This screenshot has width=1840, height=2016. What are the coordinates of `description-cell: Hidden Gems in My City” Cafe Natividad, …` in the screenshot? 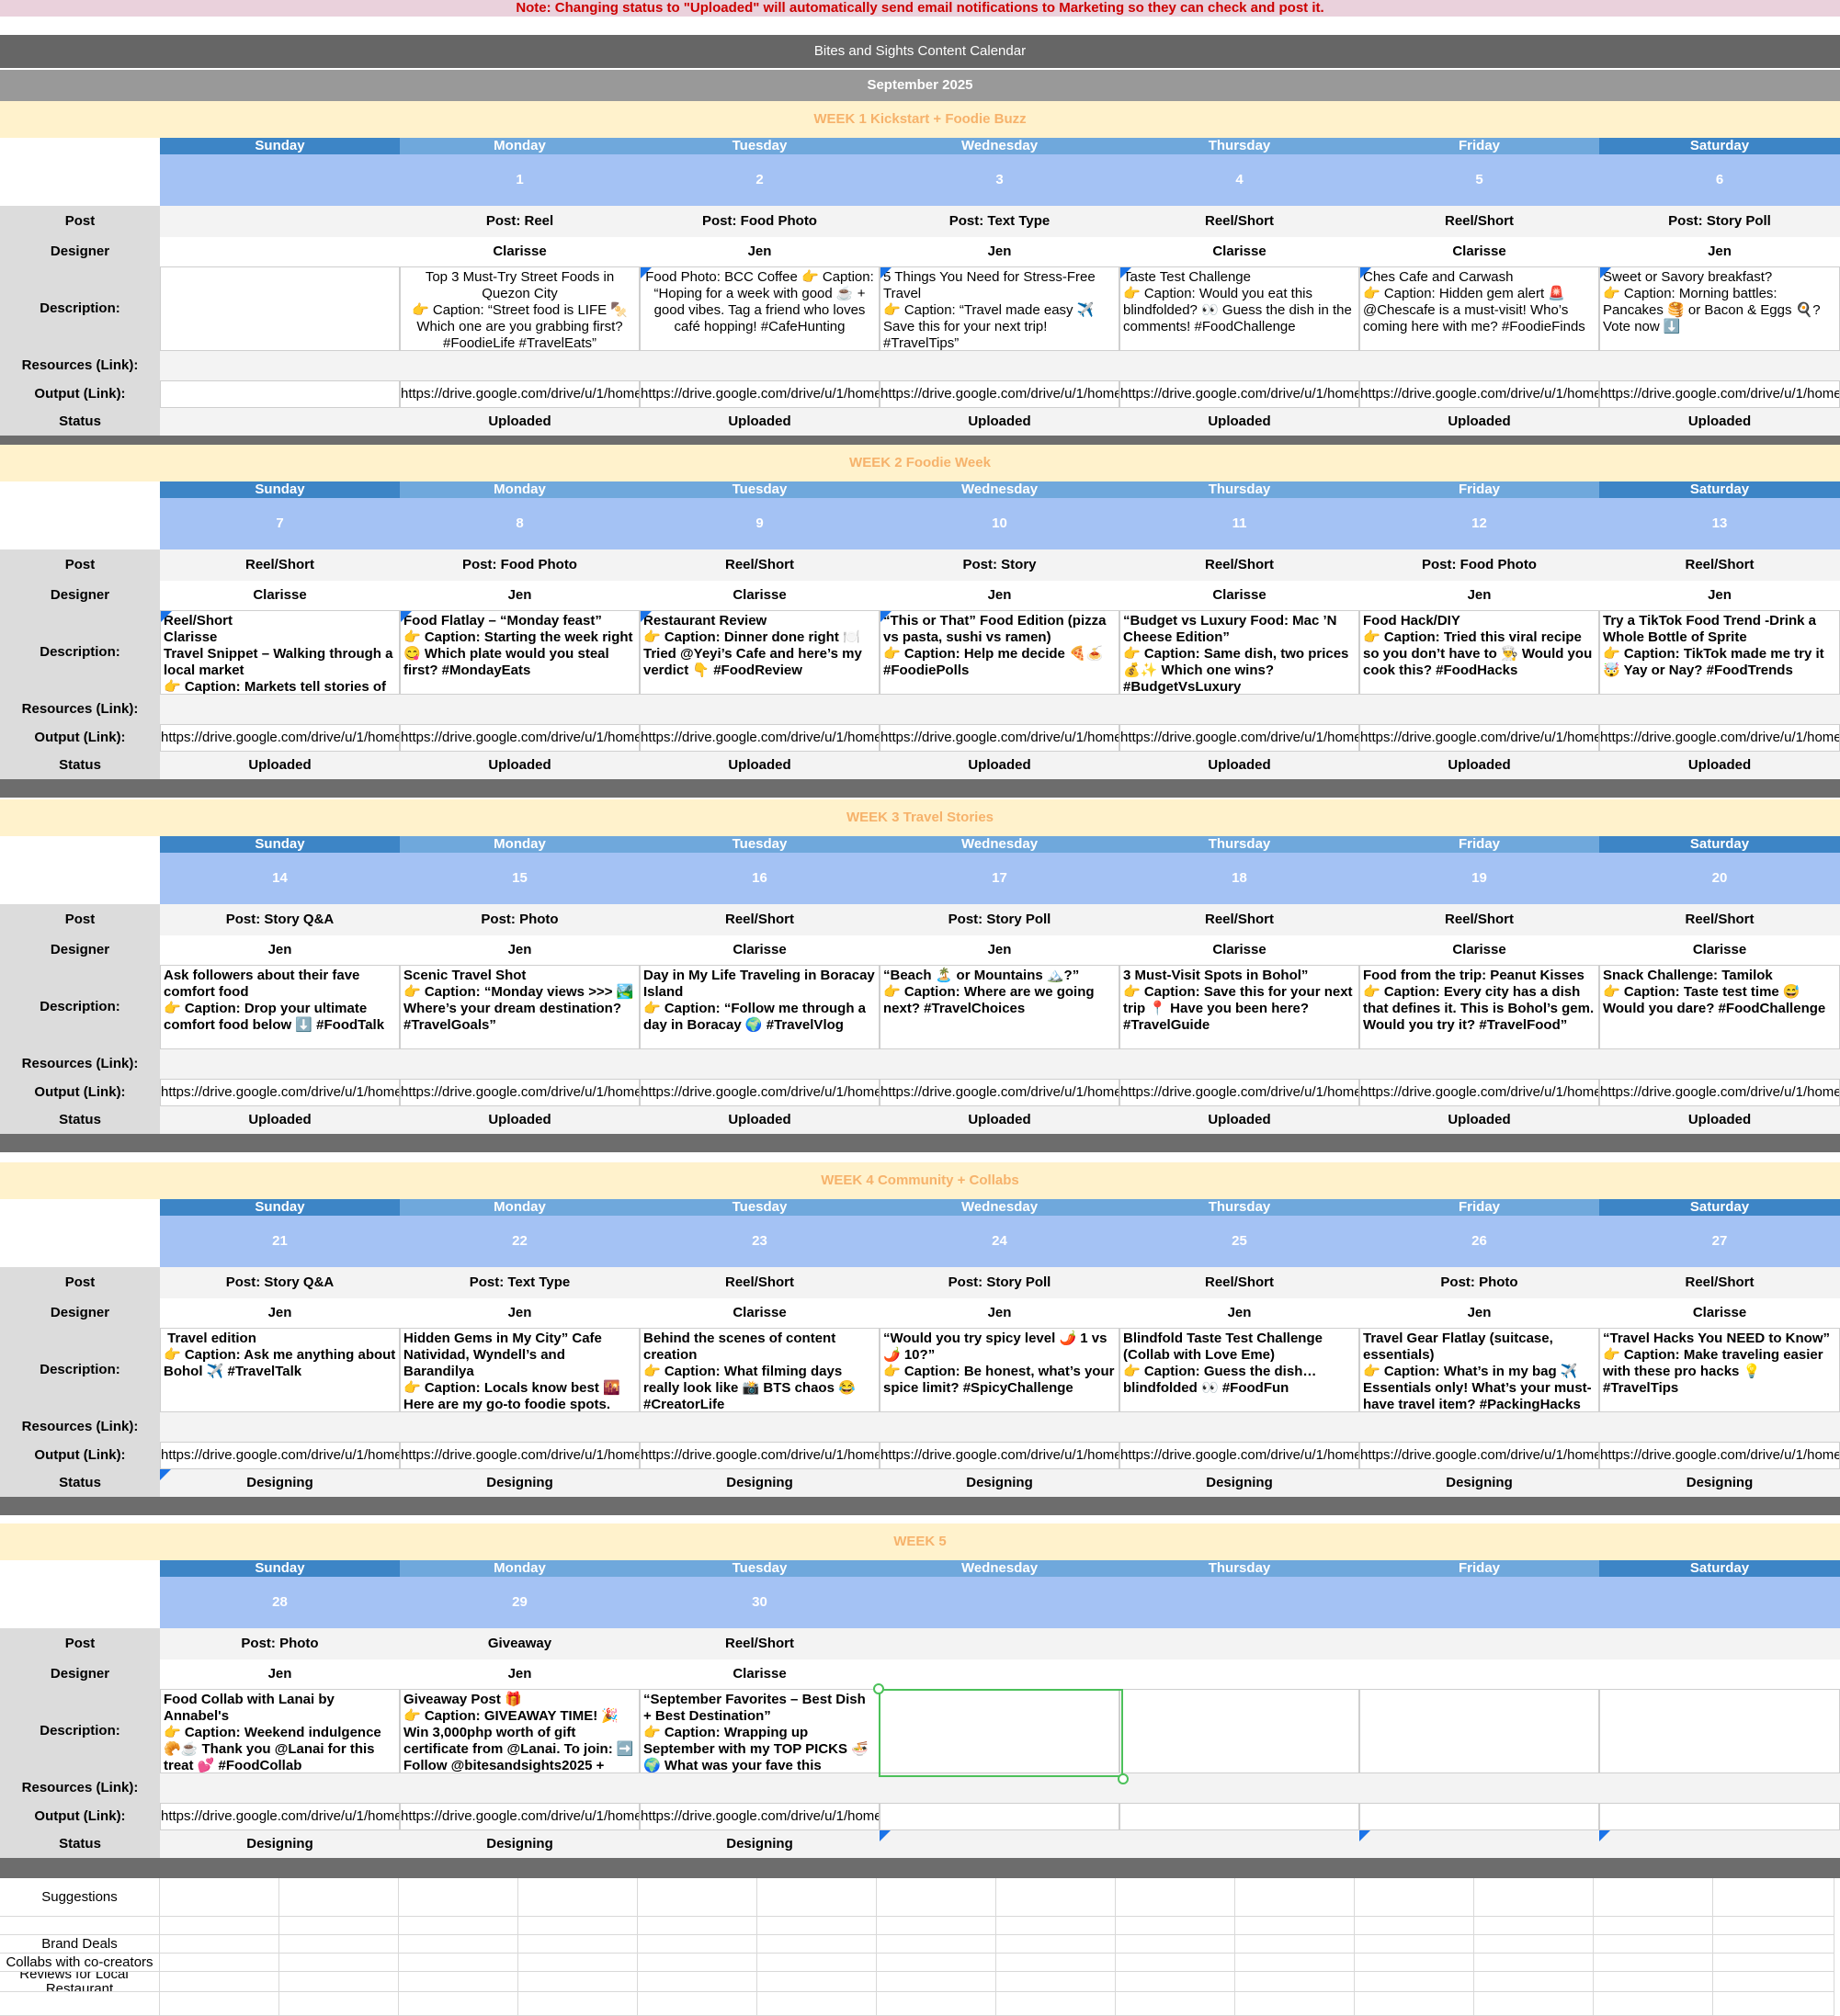 It's located at (520, 1370).